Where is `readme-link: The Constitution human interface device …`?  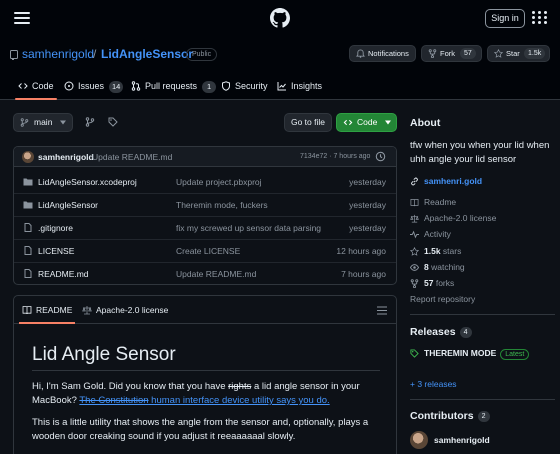 readme-link: The Constitution human interface device … is located at coordinates (204, 400).